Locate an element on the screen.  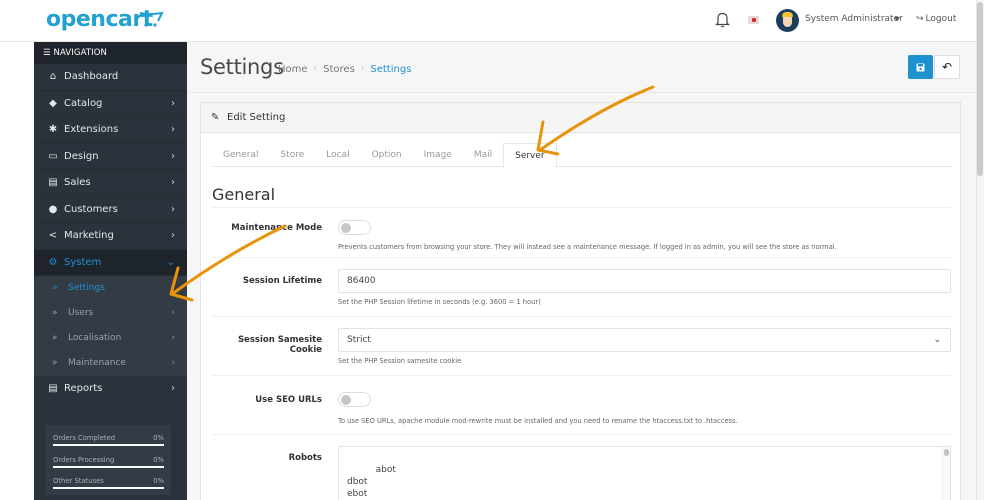
seo-urls-toggle is located at coordinates (354, 399).